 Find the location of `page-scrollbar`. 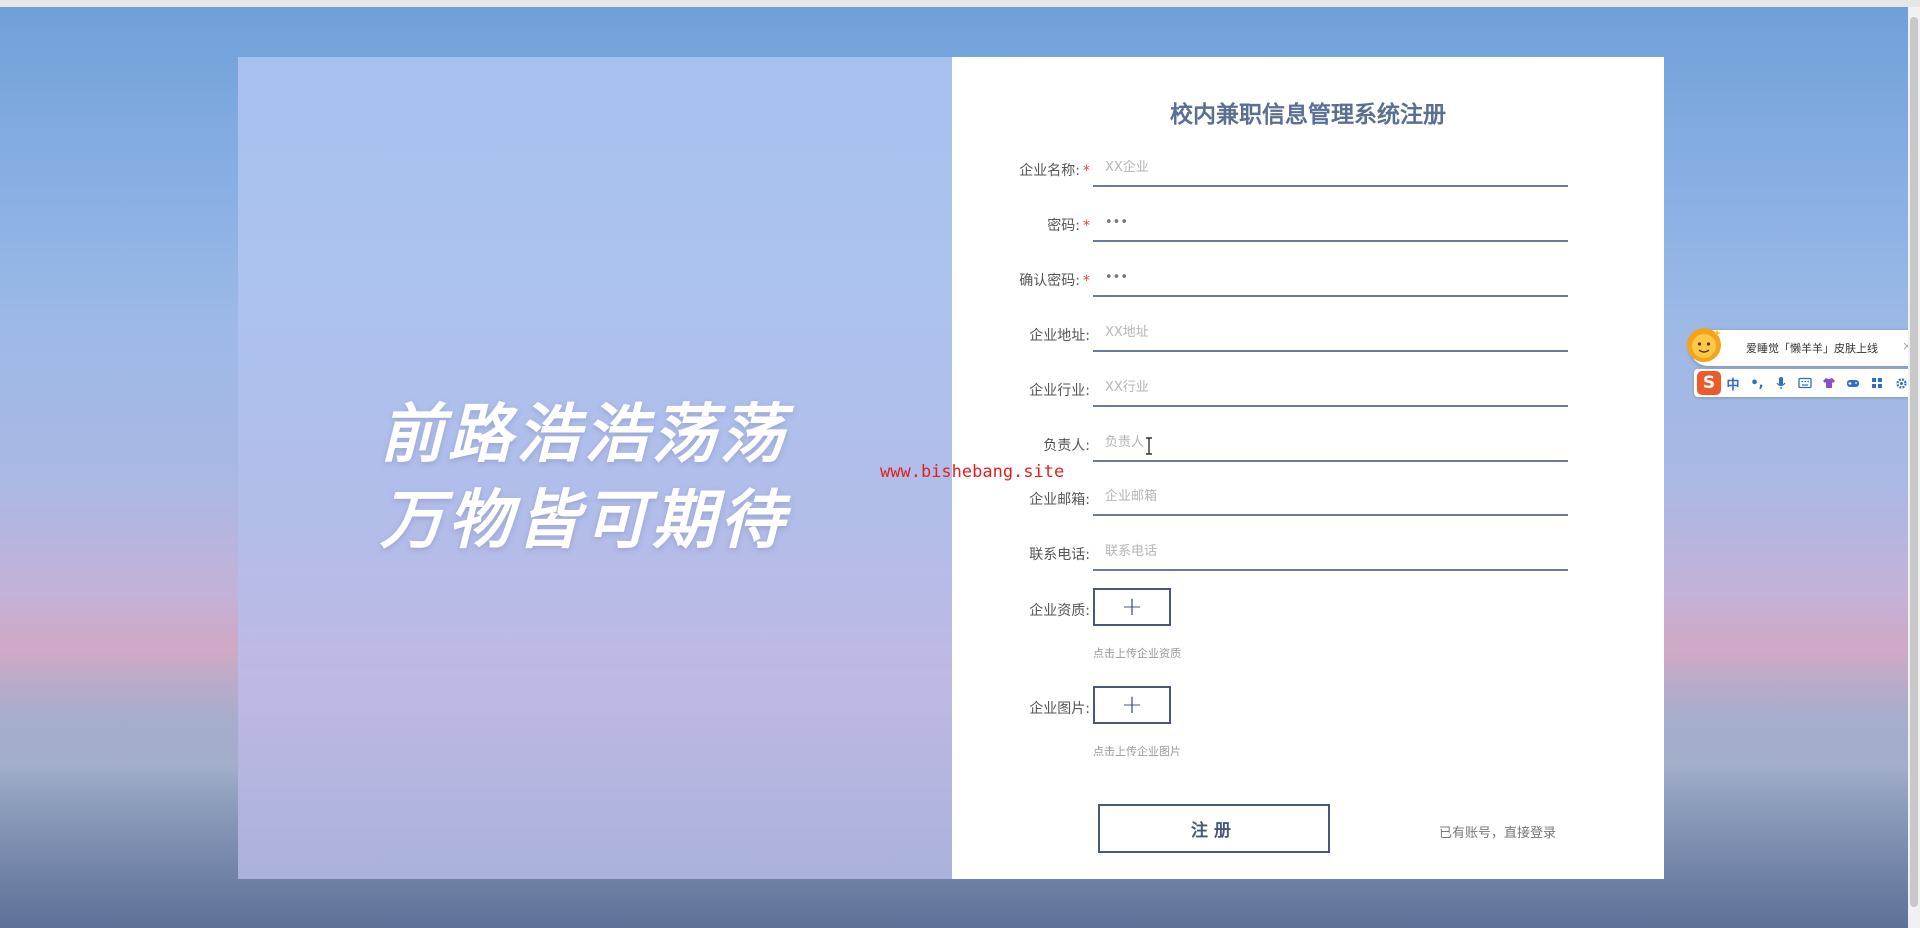

page-scrollbar is located at coordinates (1914, 467).